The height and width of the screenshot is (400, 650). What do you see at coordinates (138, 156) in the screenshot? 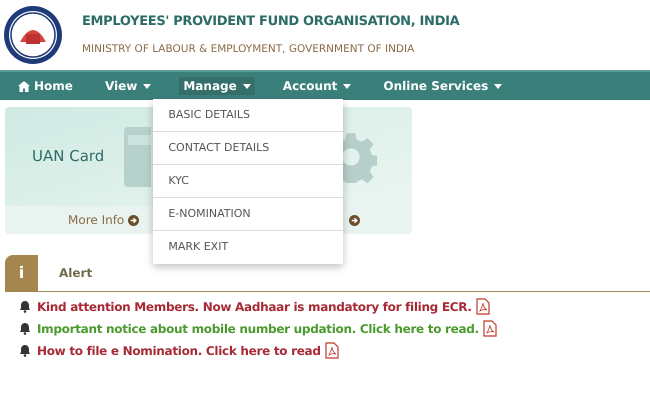
I see `id-card-icon` at bounding box center [138, 156].